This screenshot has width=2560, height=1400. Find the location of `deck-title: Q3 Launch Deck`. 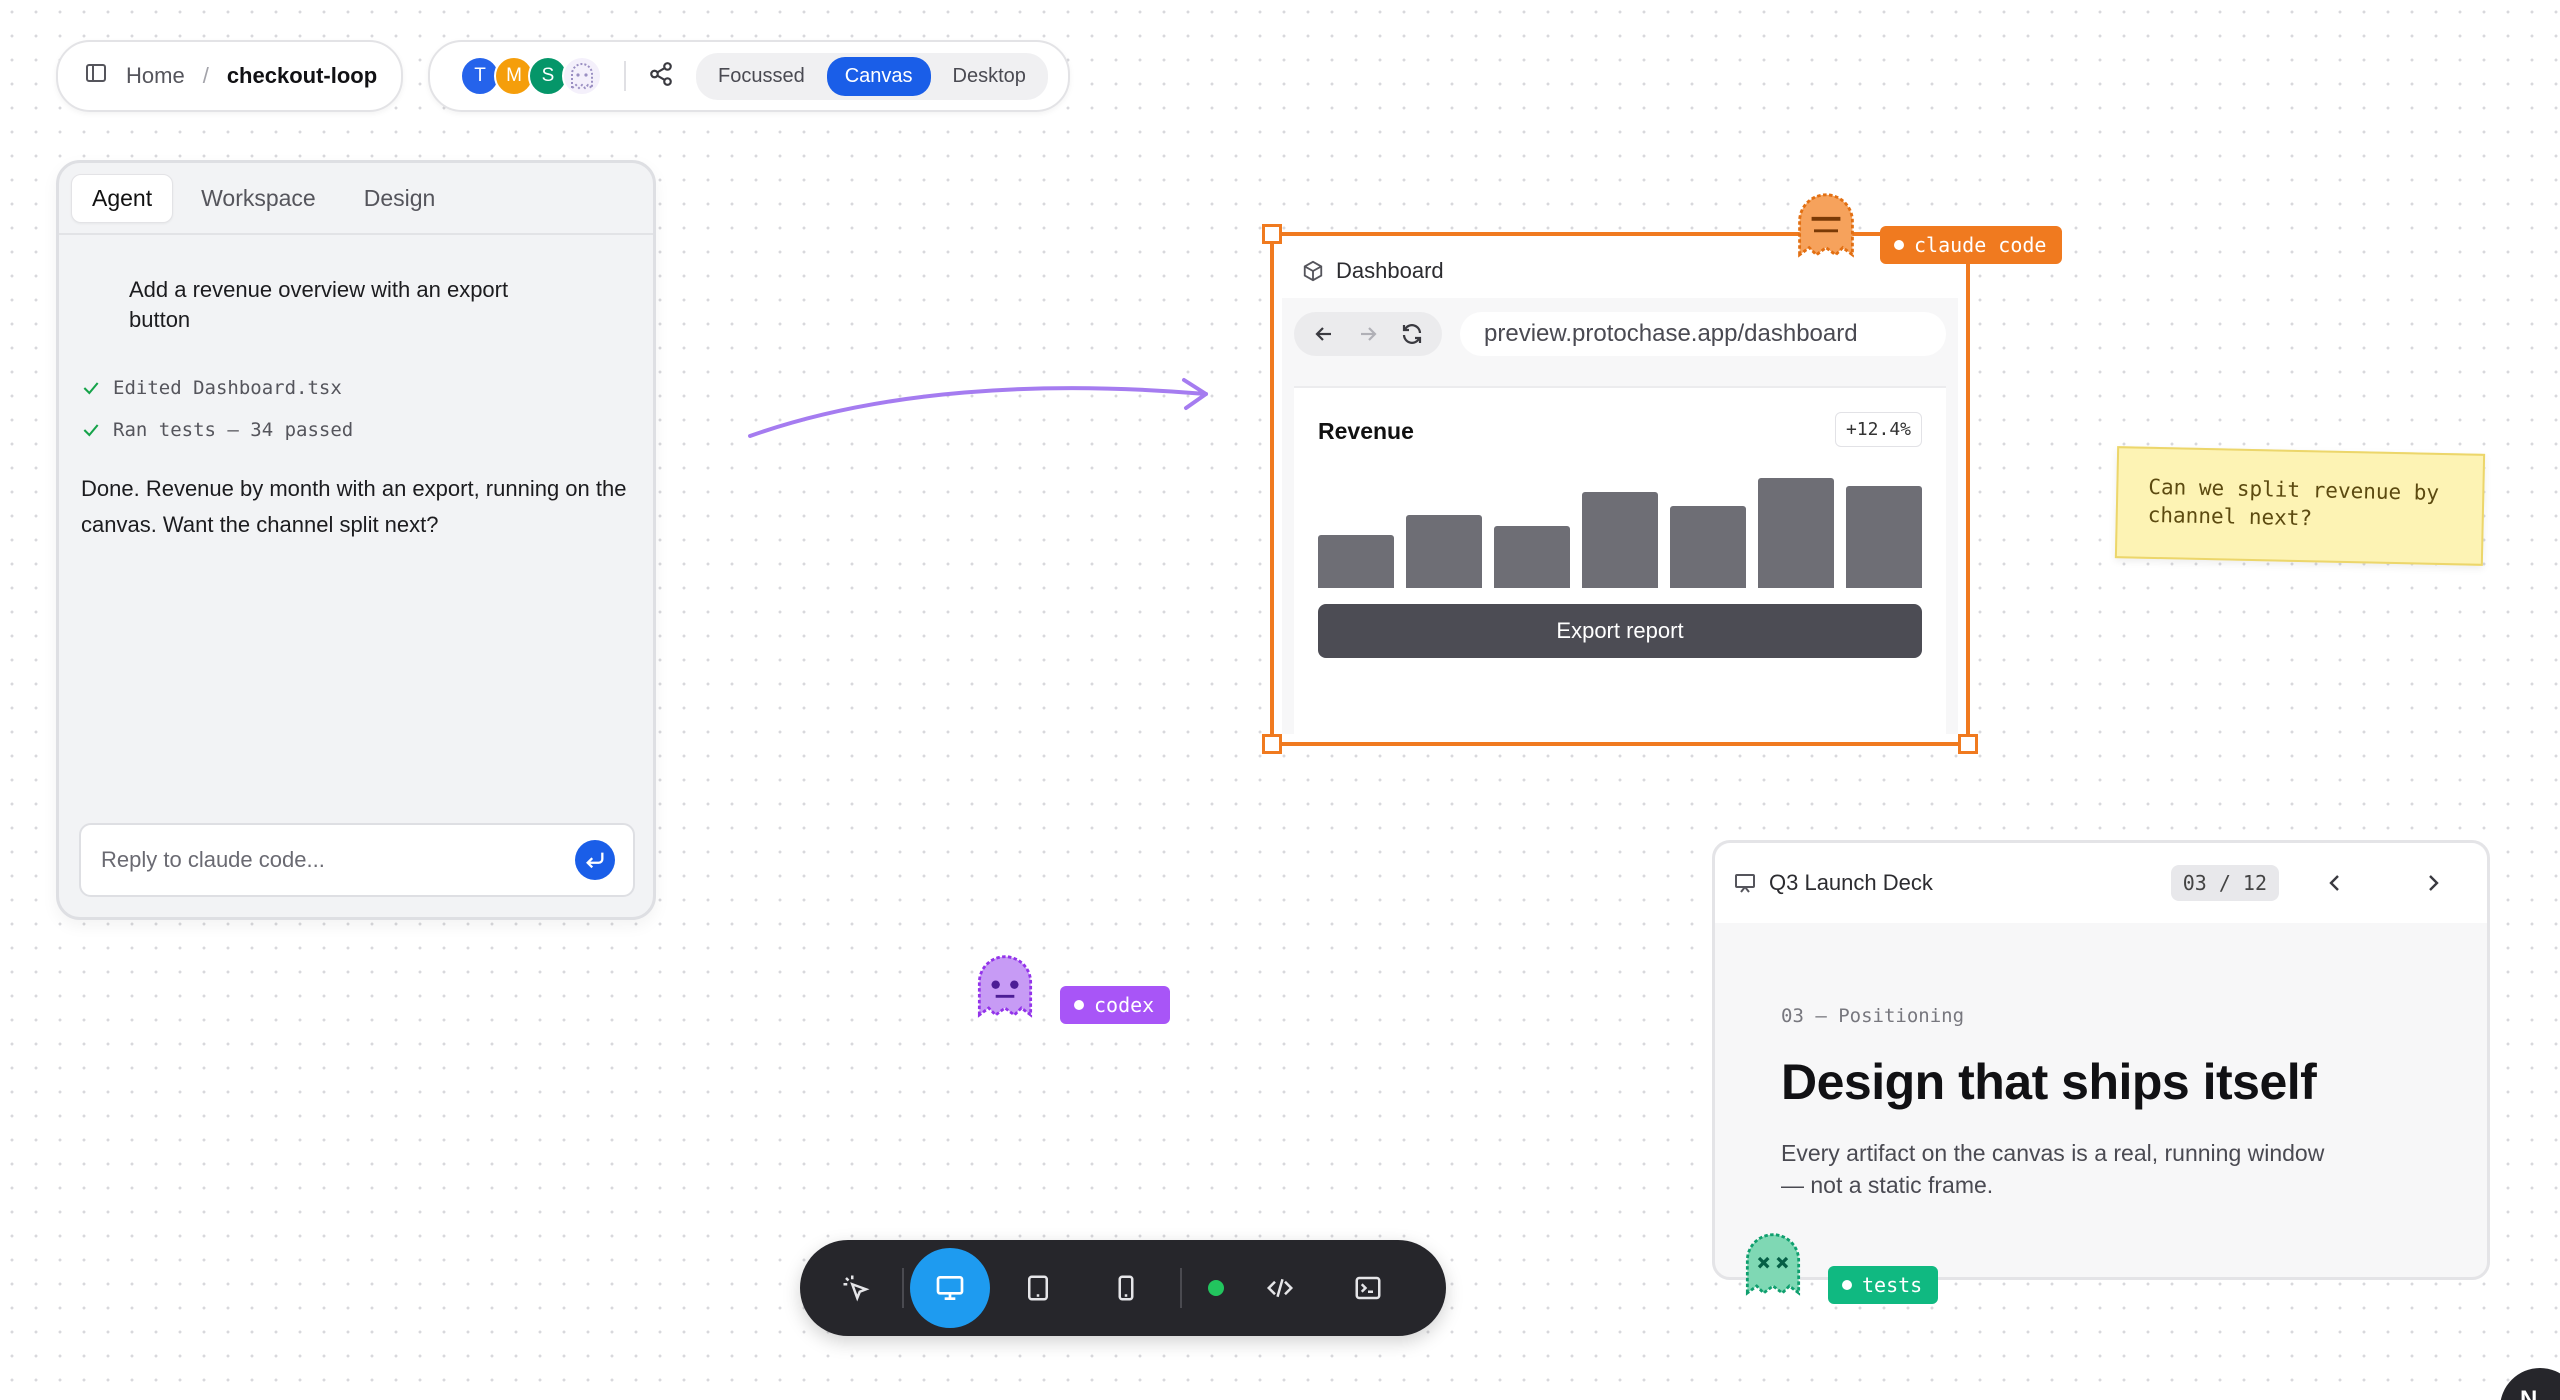

deck-title: Q3 Launch Deck is located at coordinates (1851, 882).